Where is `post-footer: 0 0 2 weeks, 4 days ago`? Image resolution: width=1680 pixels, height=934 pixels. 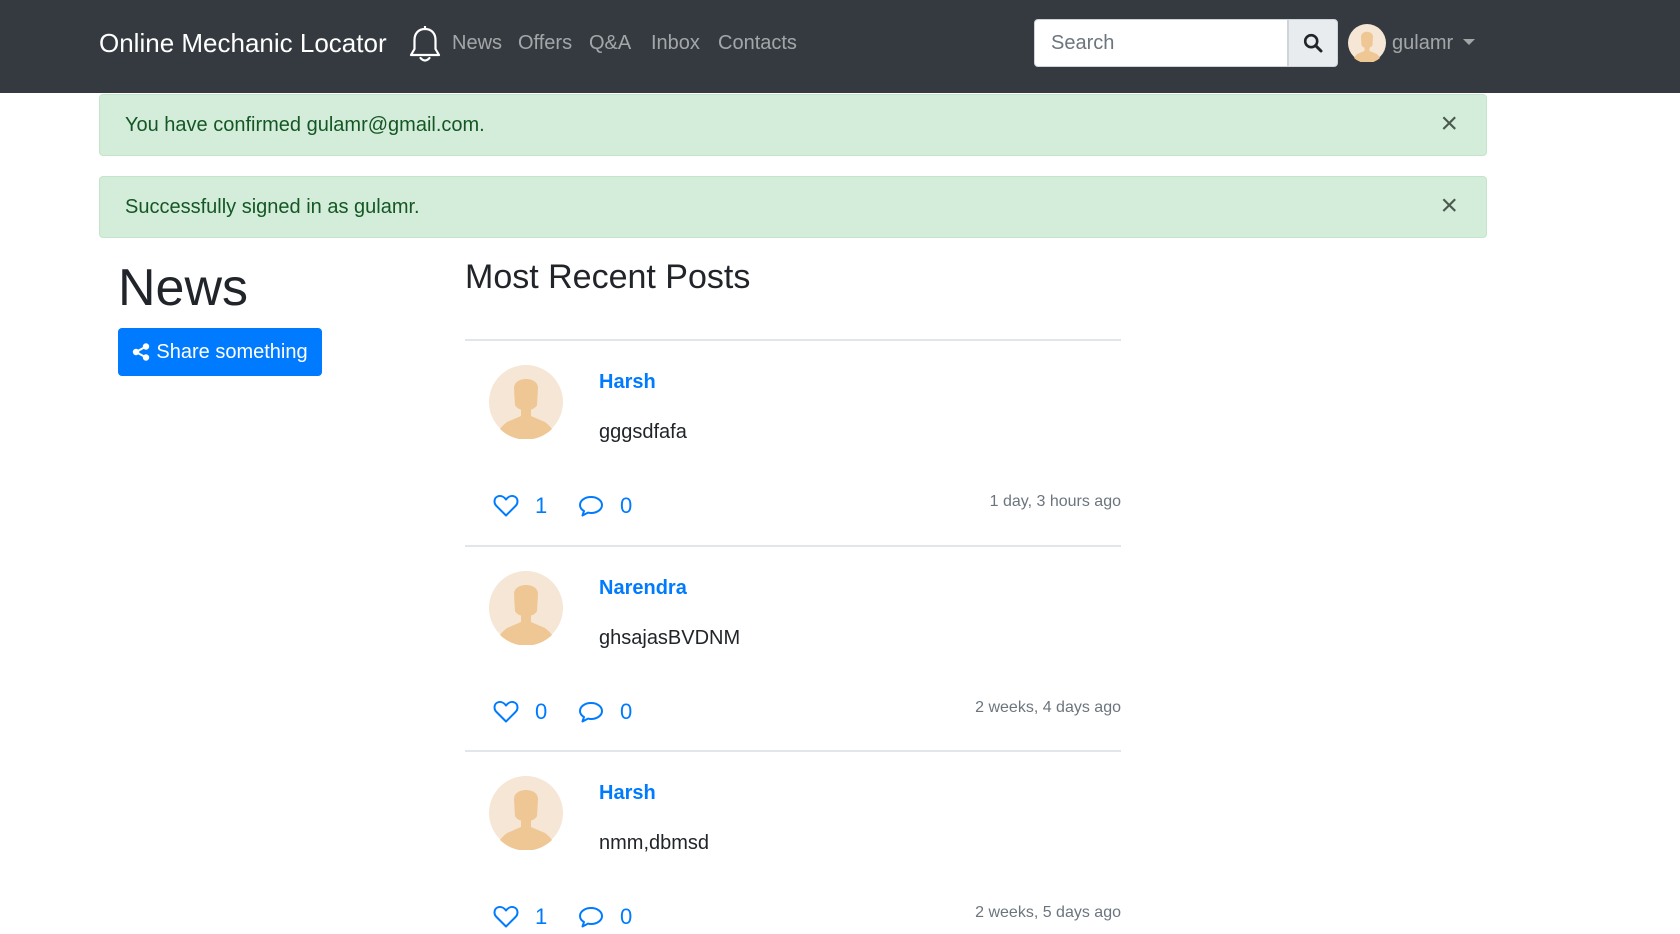
post-footer: 0 0 2 weeks, 4 days ago is located at coordinates (807, 714).